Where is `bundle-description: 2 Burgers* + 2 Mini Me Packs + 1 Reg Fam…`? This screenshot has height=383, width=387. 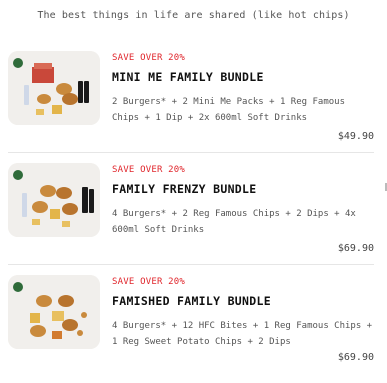 bundle-description: 2 Burgers* + 2 Mini Me Packs + 1 Reg Fam… is located at coordinates (228, 110).